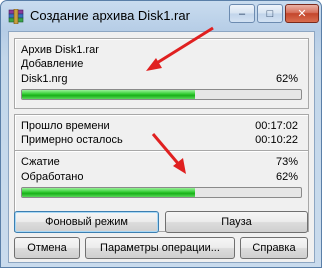 Image resolution: width=324 pixels, height=270 pixels. I want to click on minimize-button: –, so click(242, 13).